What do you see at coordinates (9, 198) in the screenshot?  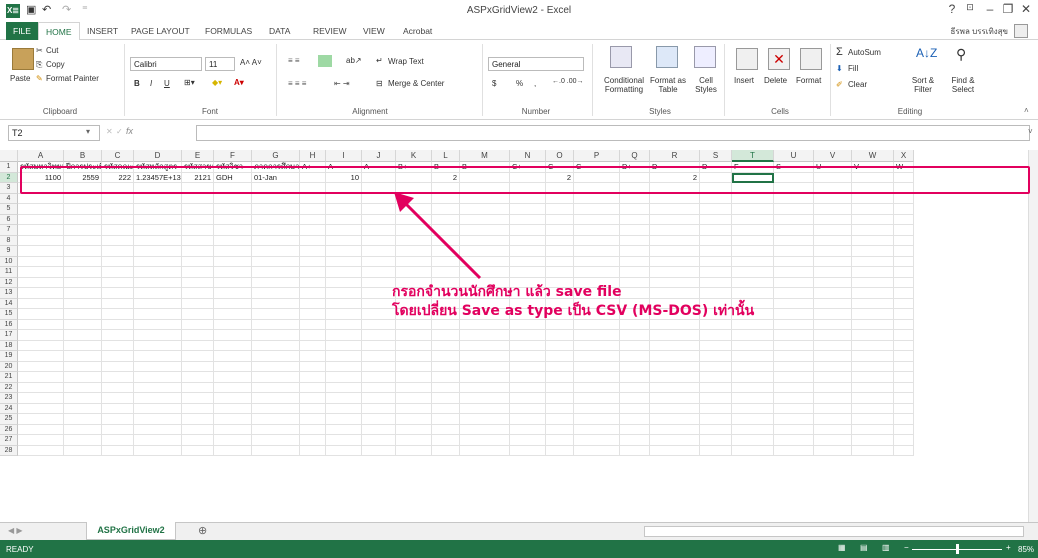 I see `row-header: 4` at bounding box center [9, 198].